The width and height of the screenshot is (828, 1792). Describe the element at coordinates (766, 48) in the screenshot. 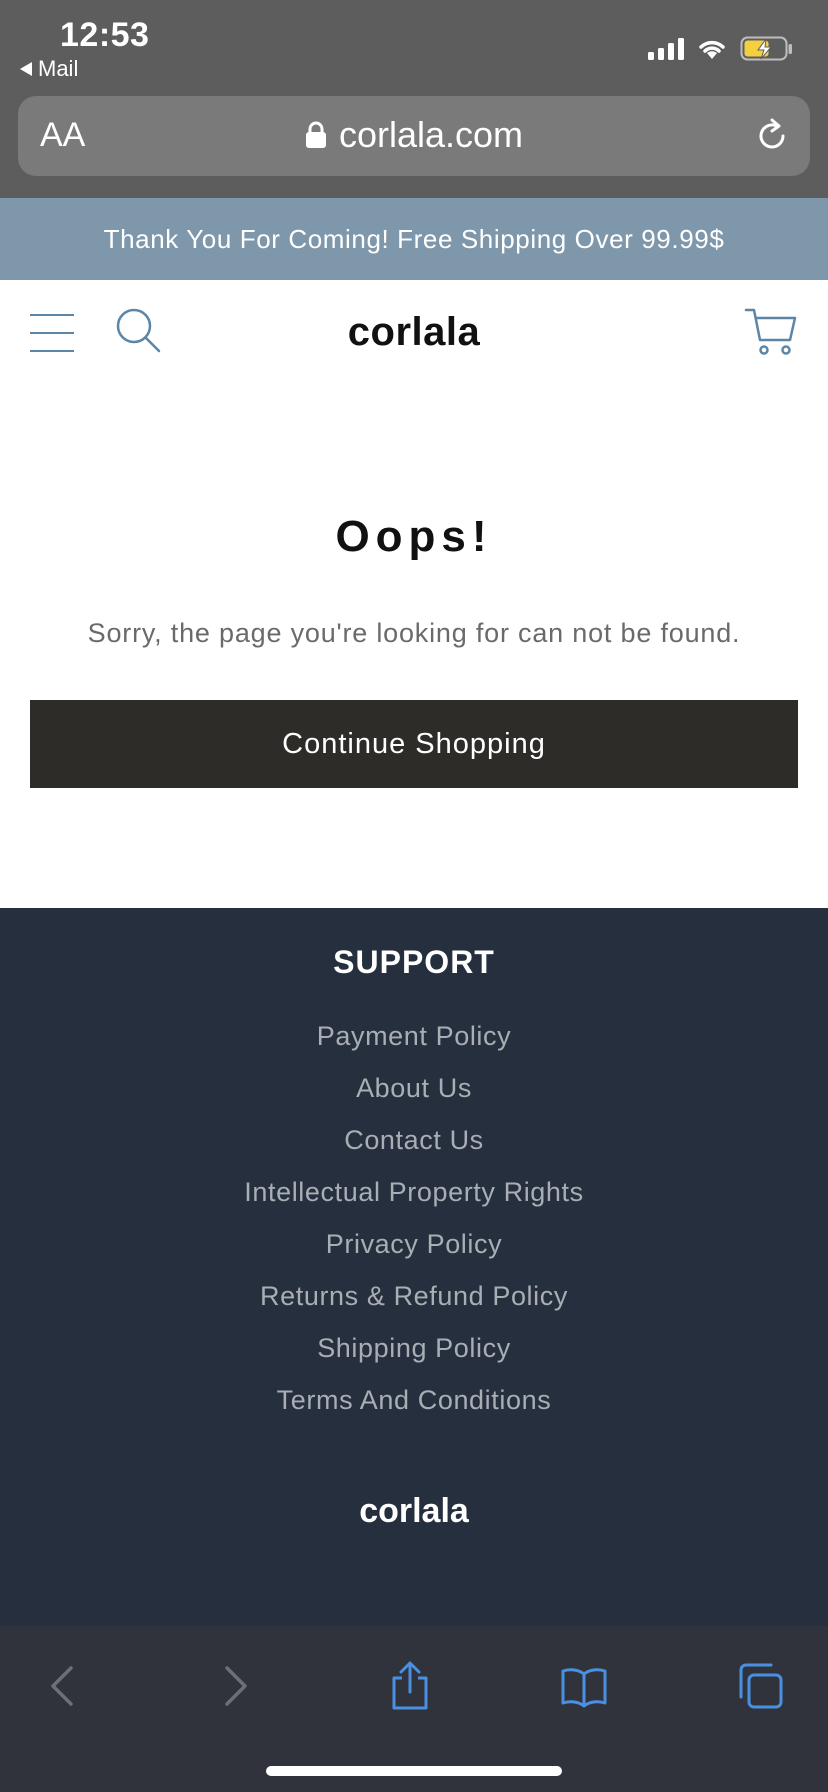

I see `battery-charging-icon` at that location.